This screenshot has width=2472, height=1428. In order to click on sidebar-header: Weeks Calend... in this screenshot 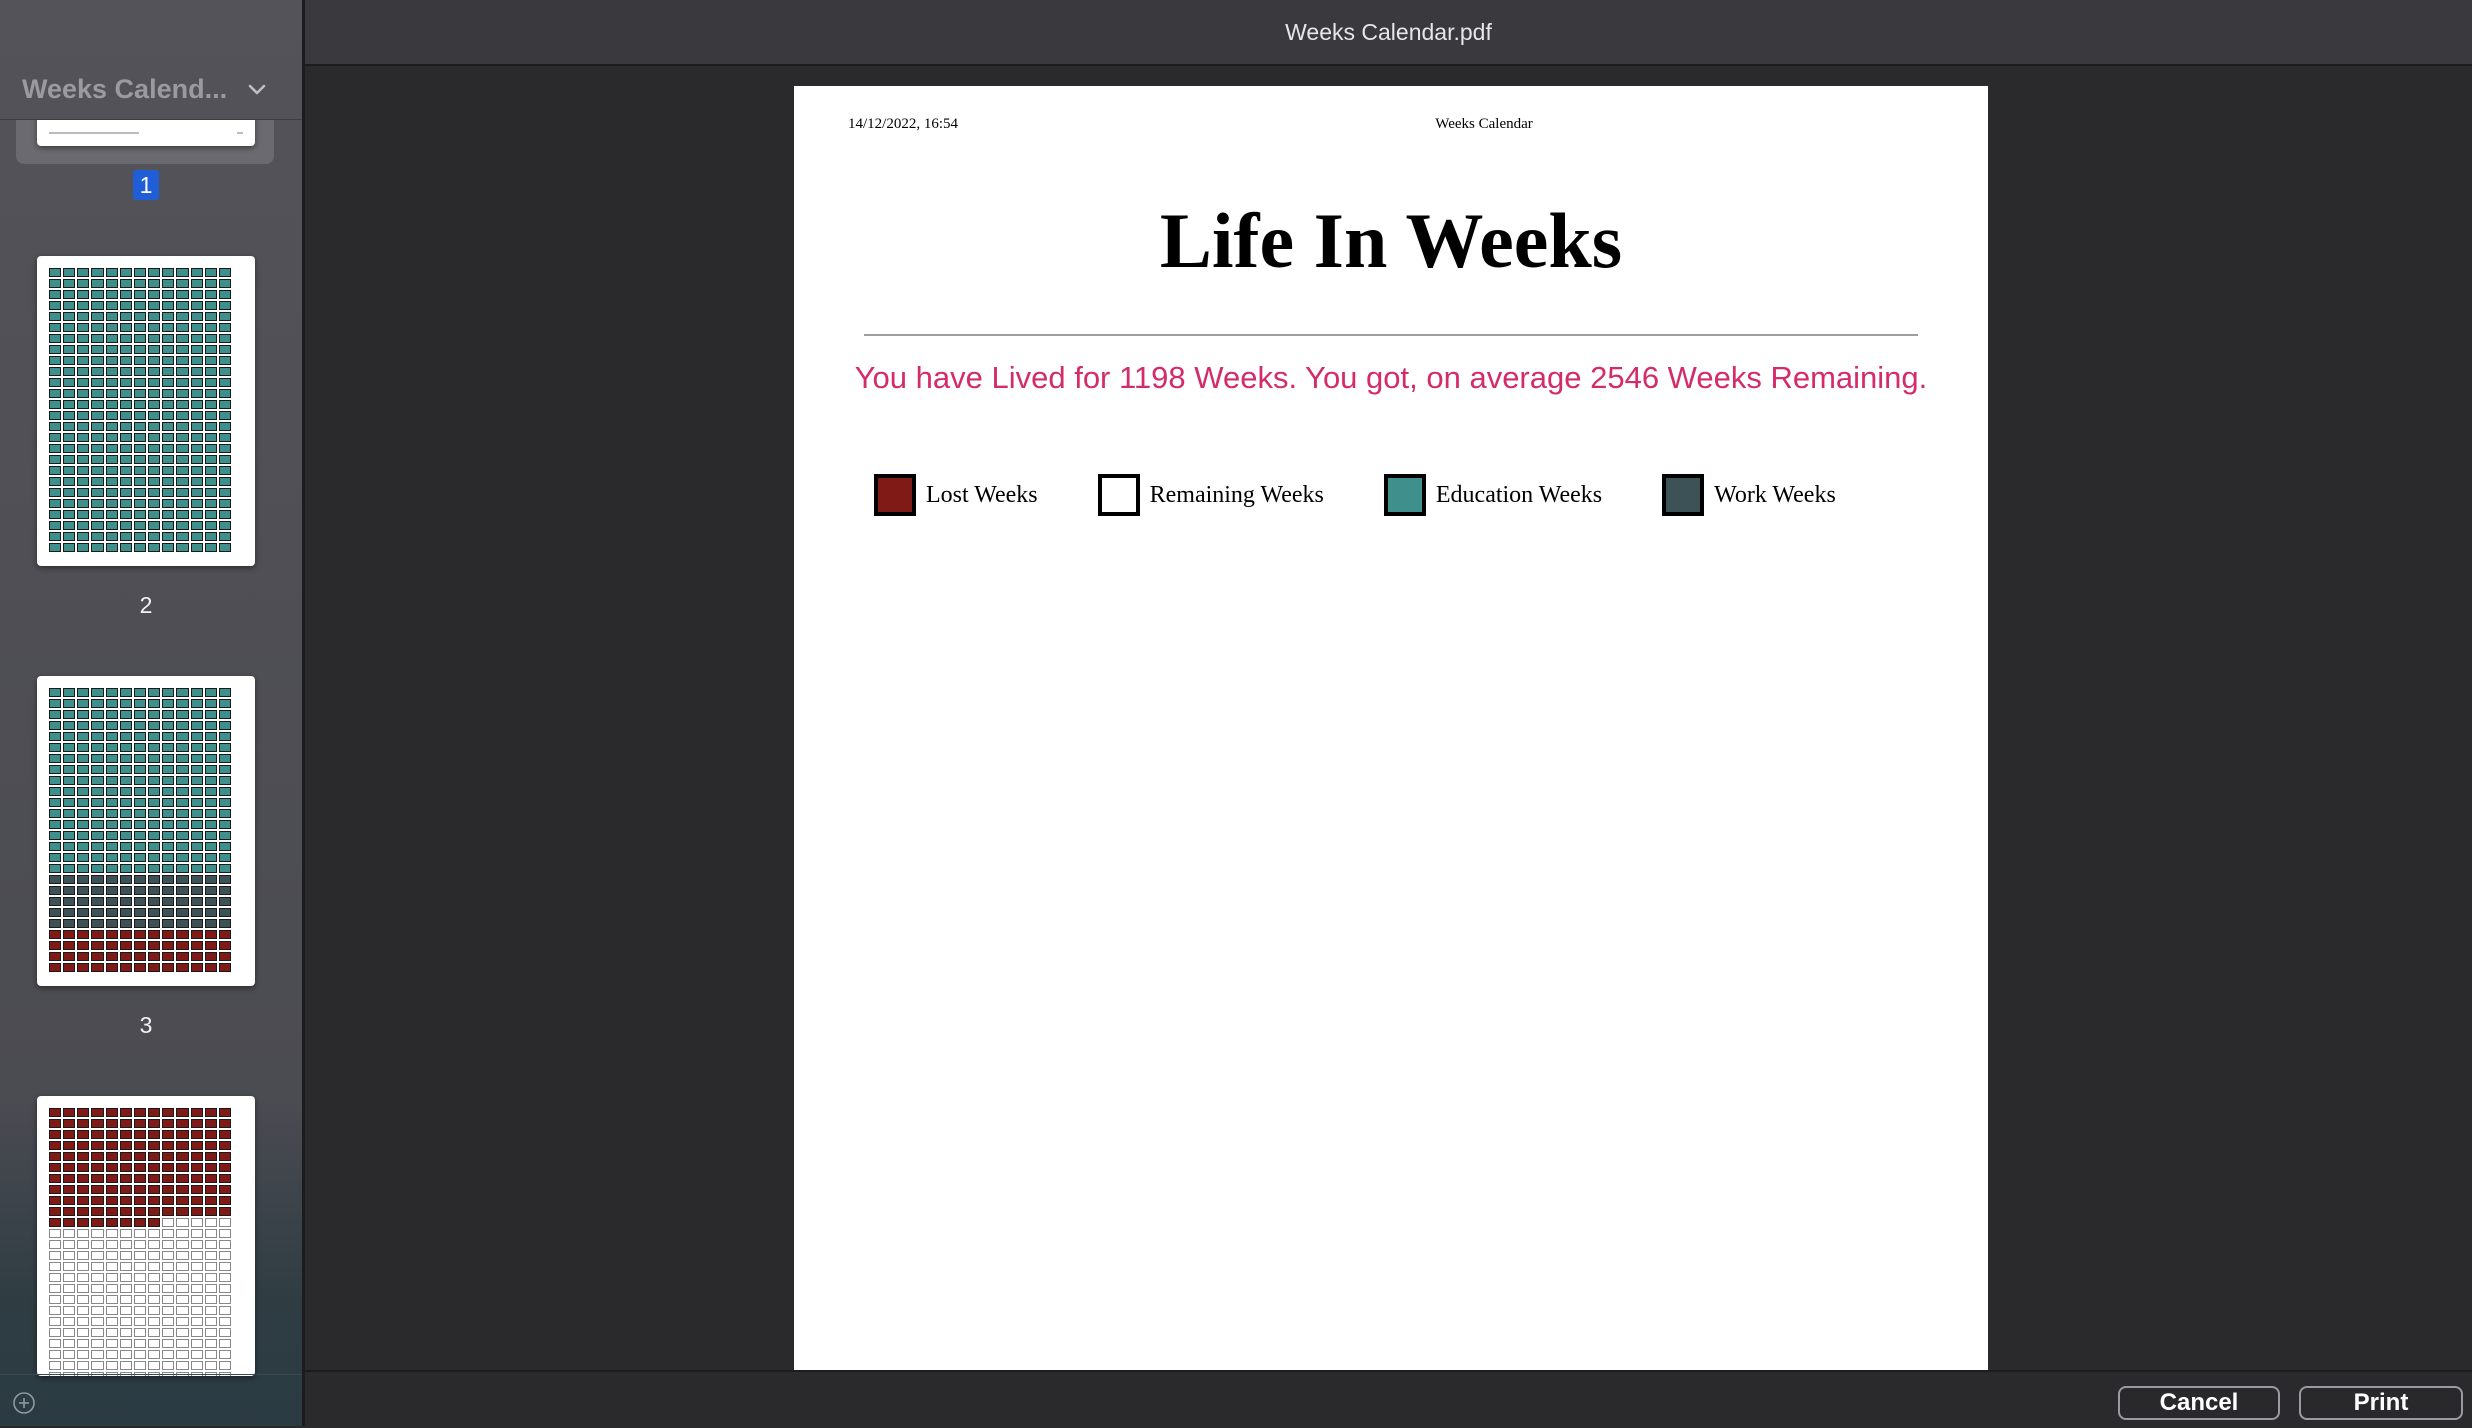, I will do `click(151, 90)`.